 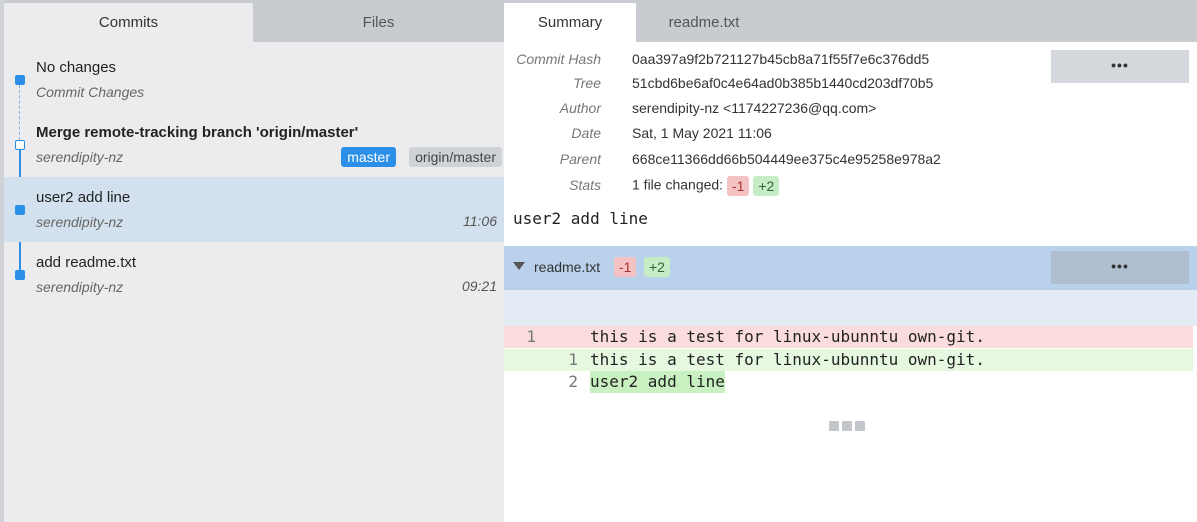 I want to click on file-more-button: •••, so click(x=1120, y=267).